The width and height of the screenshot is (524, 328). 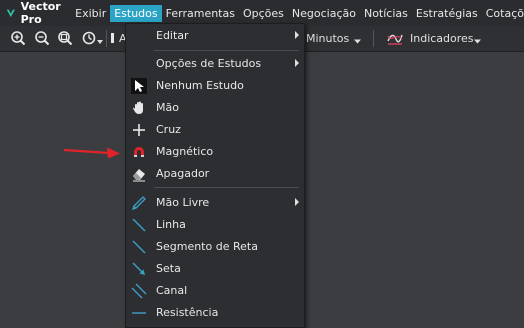 What do you see at coordinates (139, 313) in the screenshot?
I see `horizontal-line-icon` at bounding box center [139, 313].